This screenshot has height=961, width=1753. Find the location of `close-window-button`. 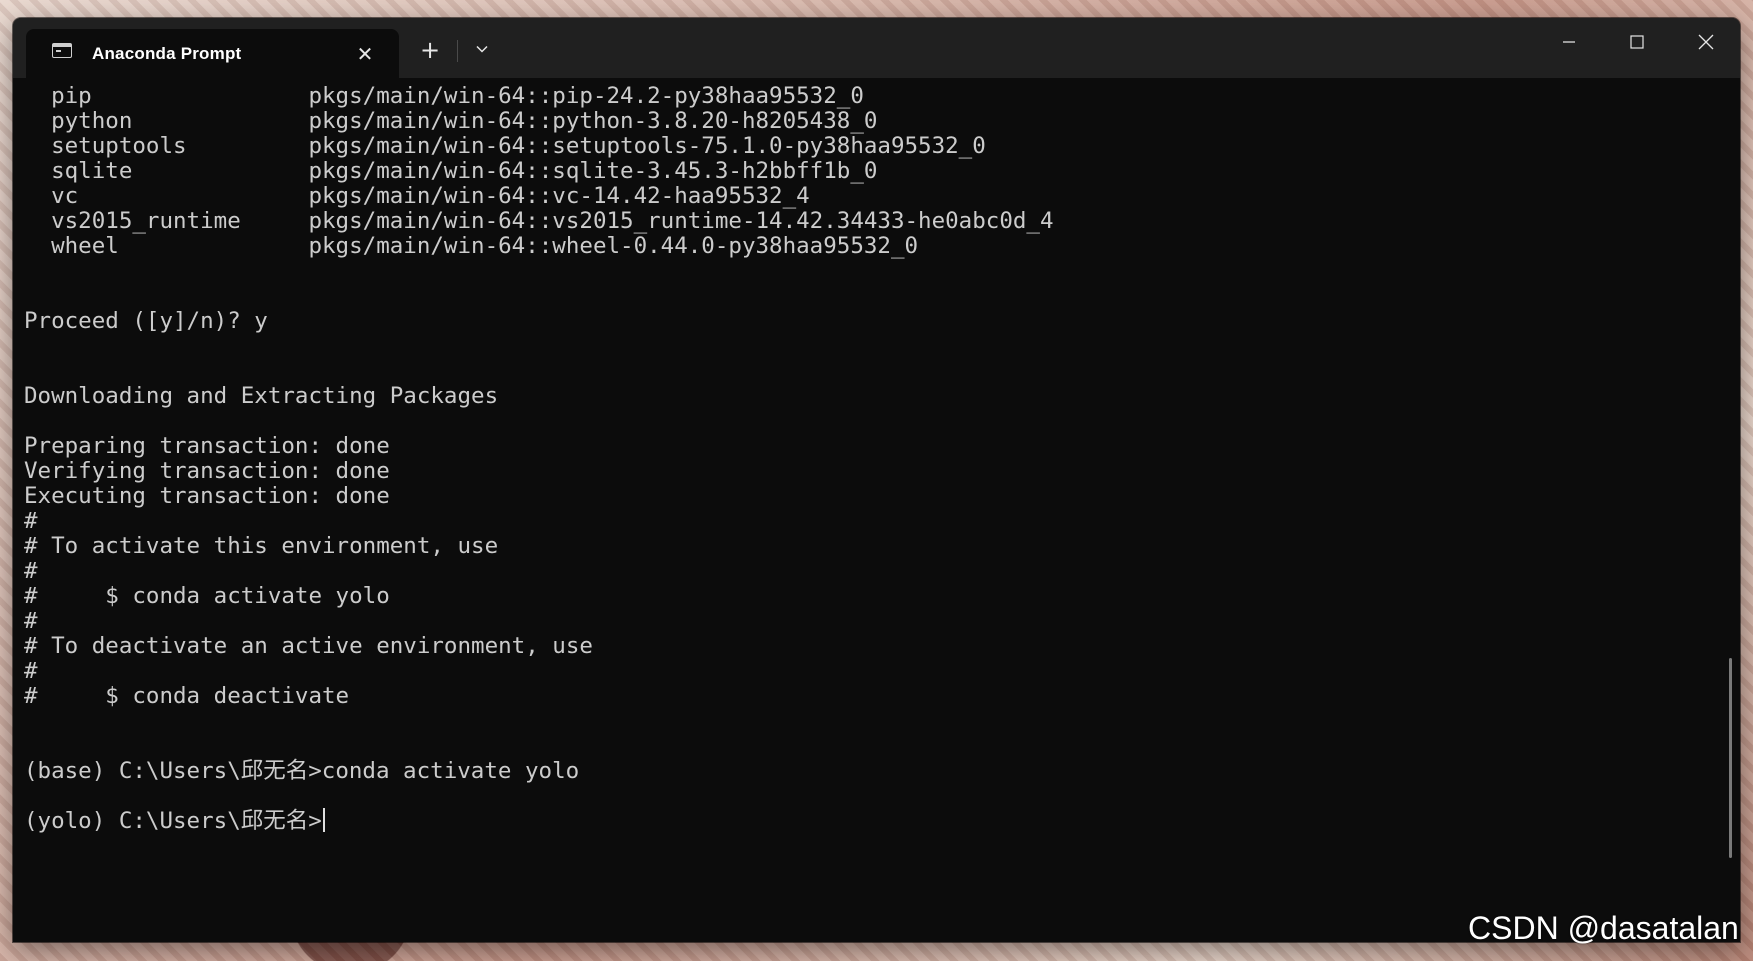

close-window-button is located at coordinates (1706, 42).